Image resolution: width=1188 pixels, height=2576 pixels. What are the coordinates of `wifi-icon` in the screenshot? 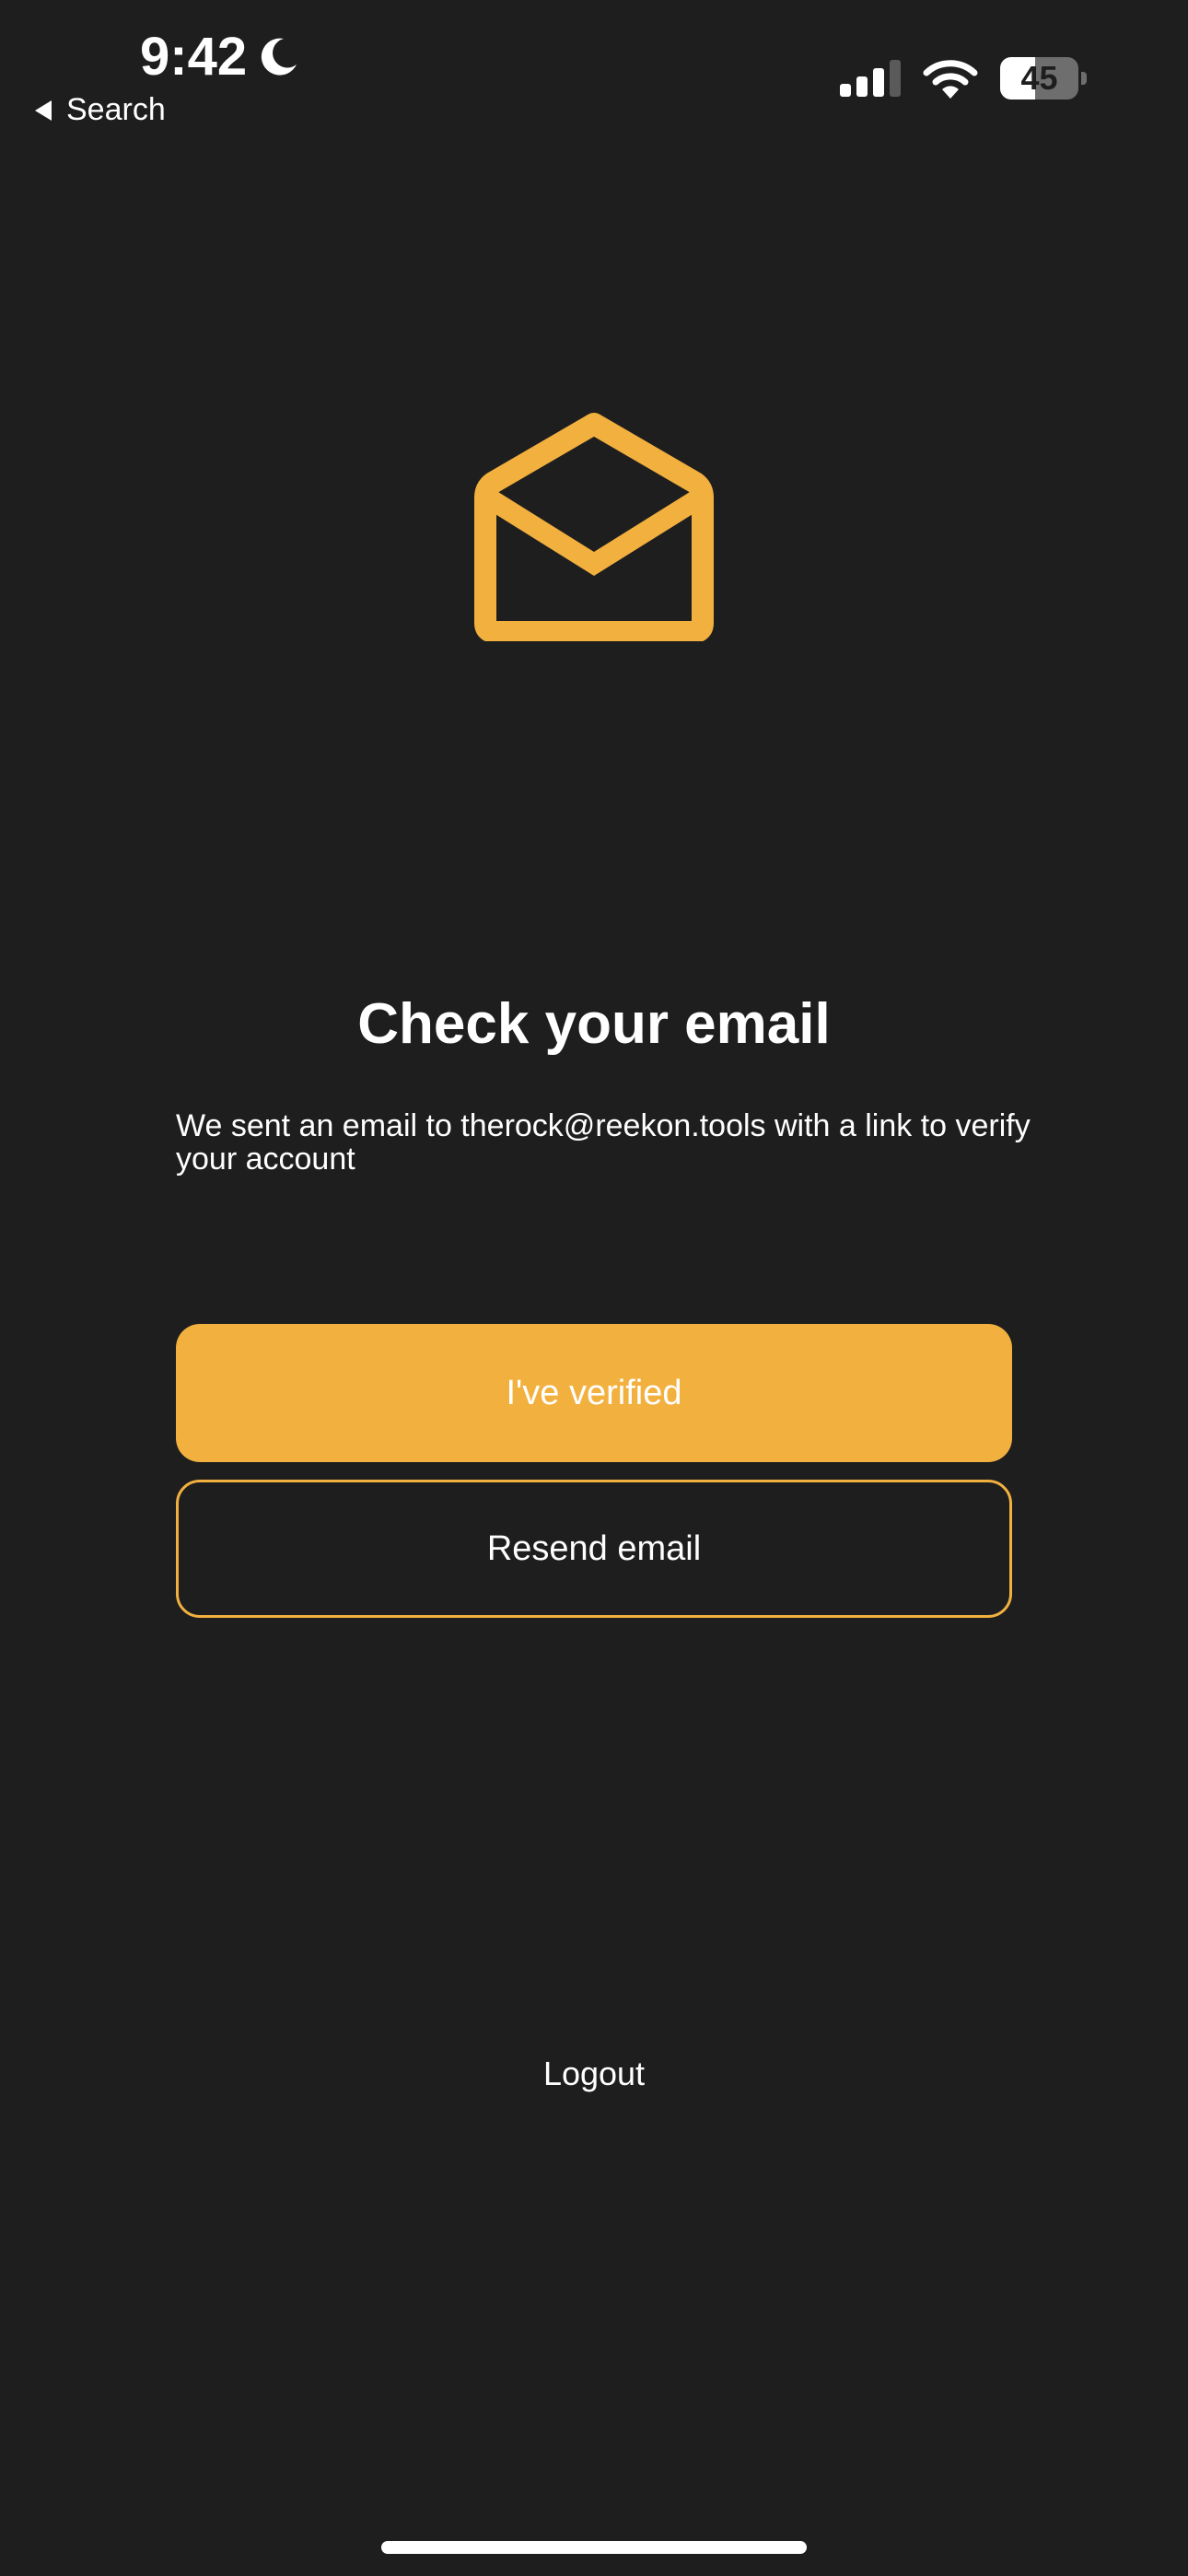 It's located at (951, 79).